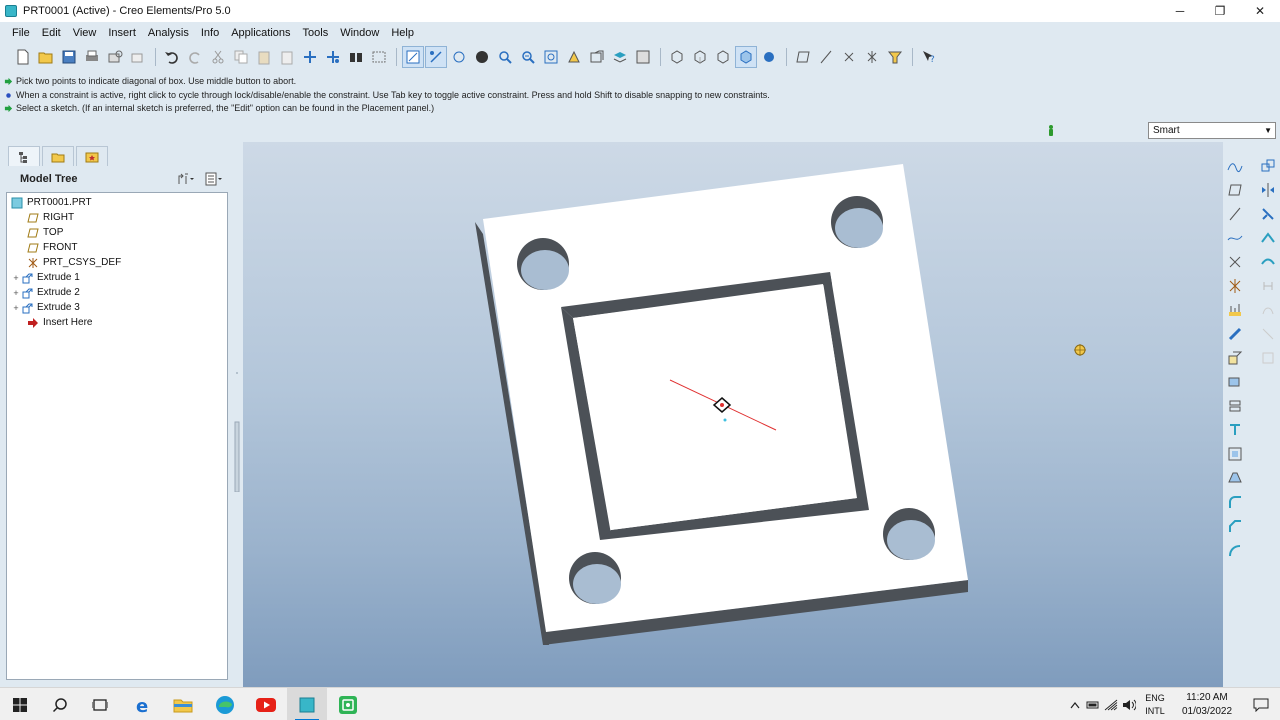 The height and width of the screenshot is (720, 1280). I want to click on menu-file: File, so click(21, 33).